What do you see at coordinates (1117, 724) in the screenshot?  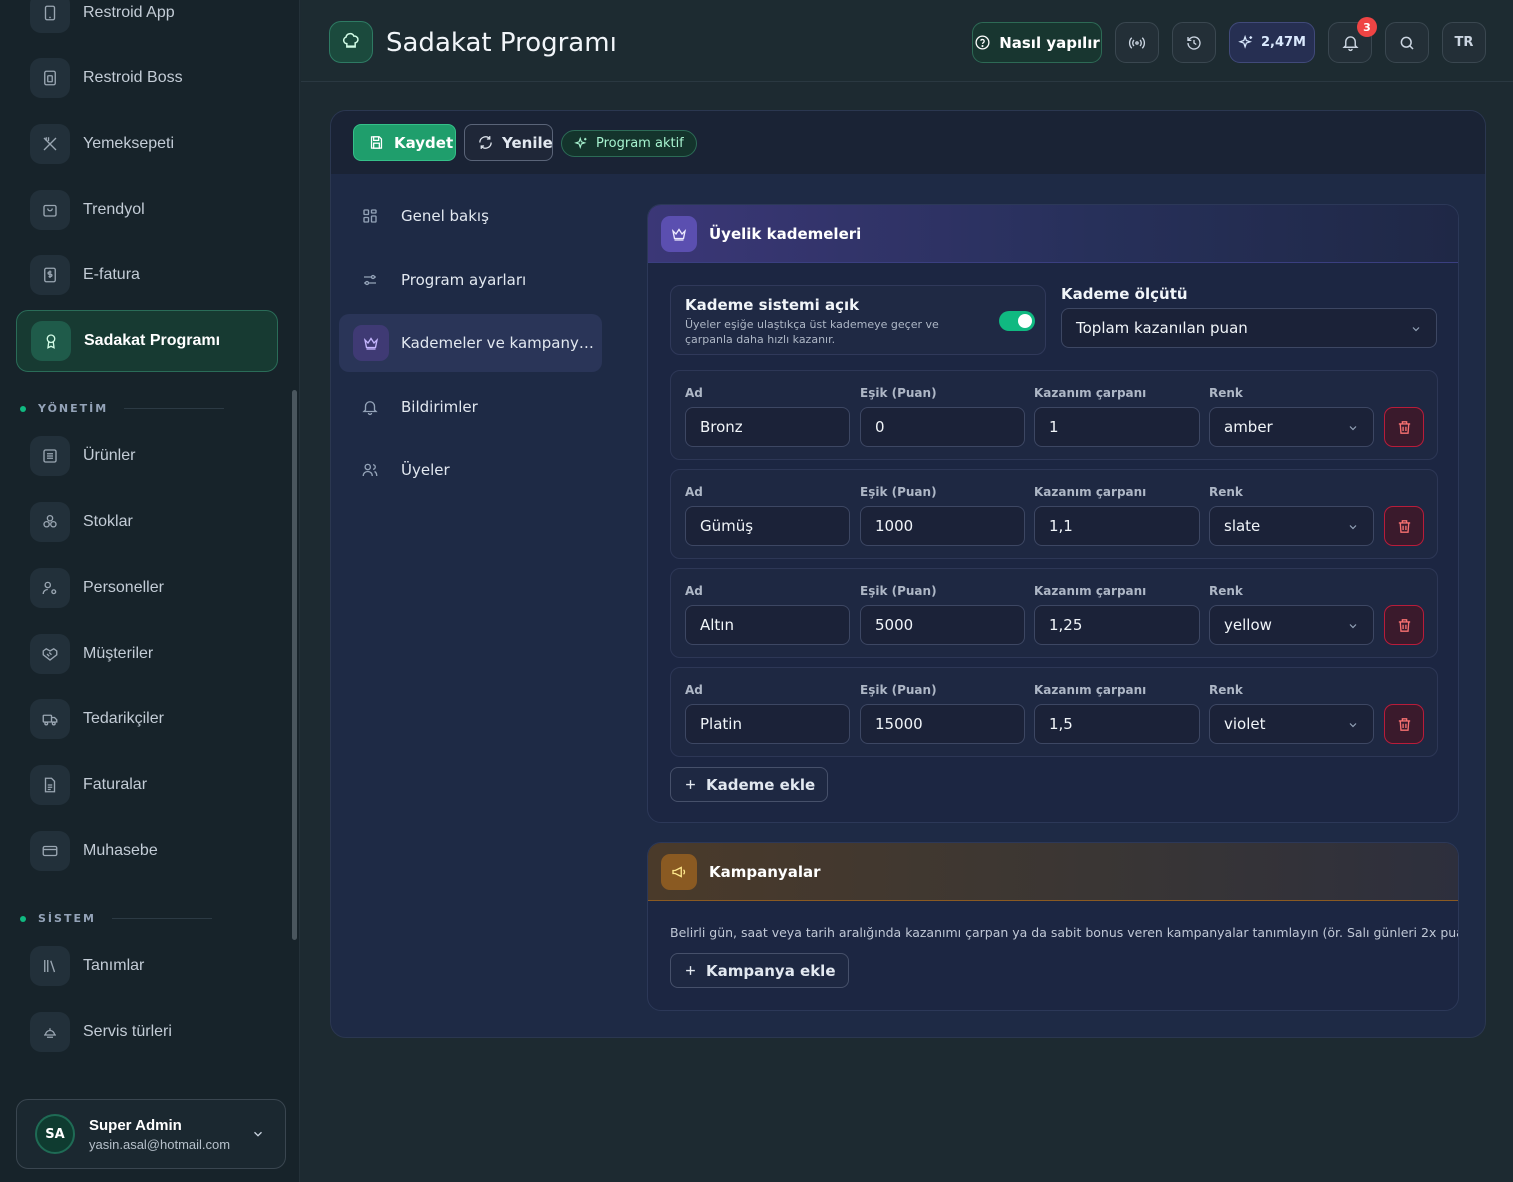 I see `tier-multiplier-input: 1,5` at bounding box center [1117, 724].